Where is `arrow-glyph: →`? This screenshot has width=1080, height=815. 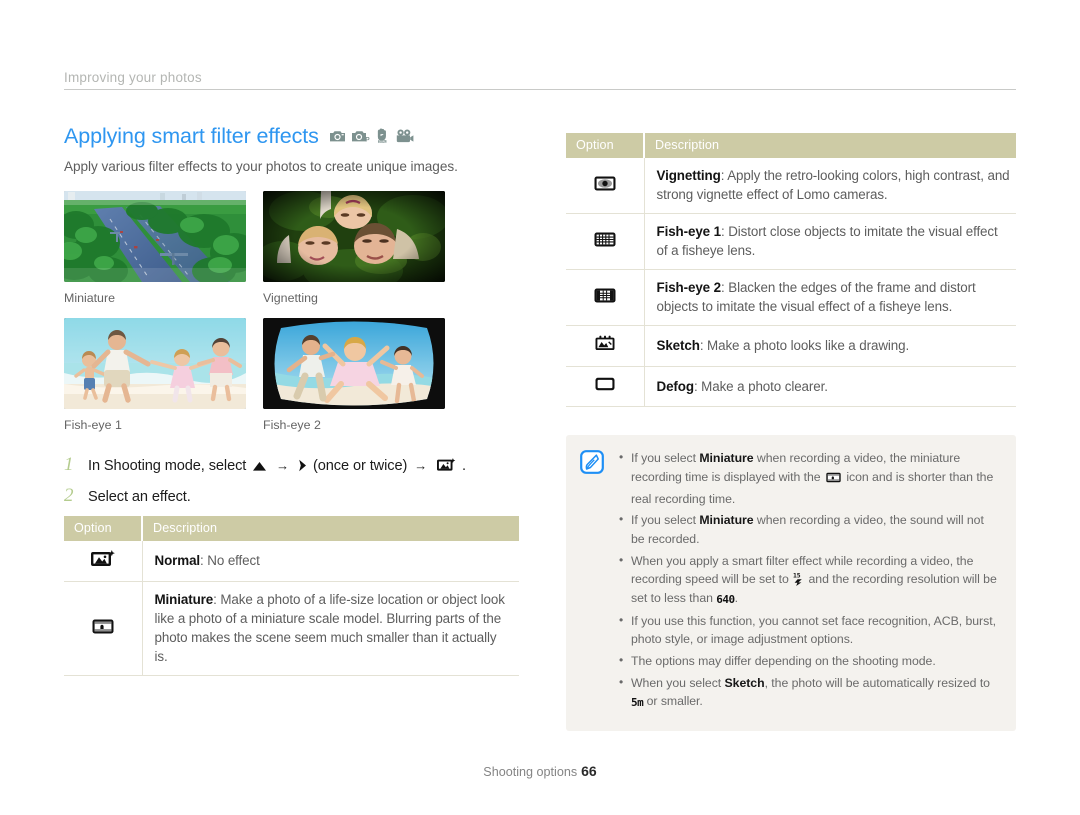 arrow-glyph: → is located at coordinates (283, 465).